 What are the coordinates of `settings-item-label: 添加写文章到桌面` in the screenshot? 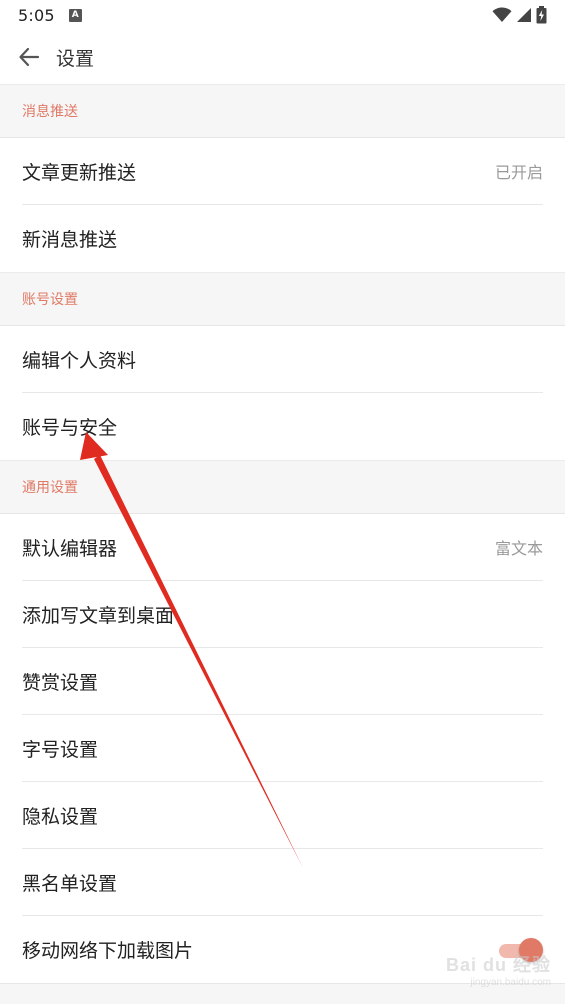 It's located at (98, 615).